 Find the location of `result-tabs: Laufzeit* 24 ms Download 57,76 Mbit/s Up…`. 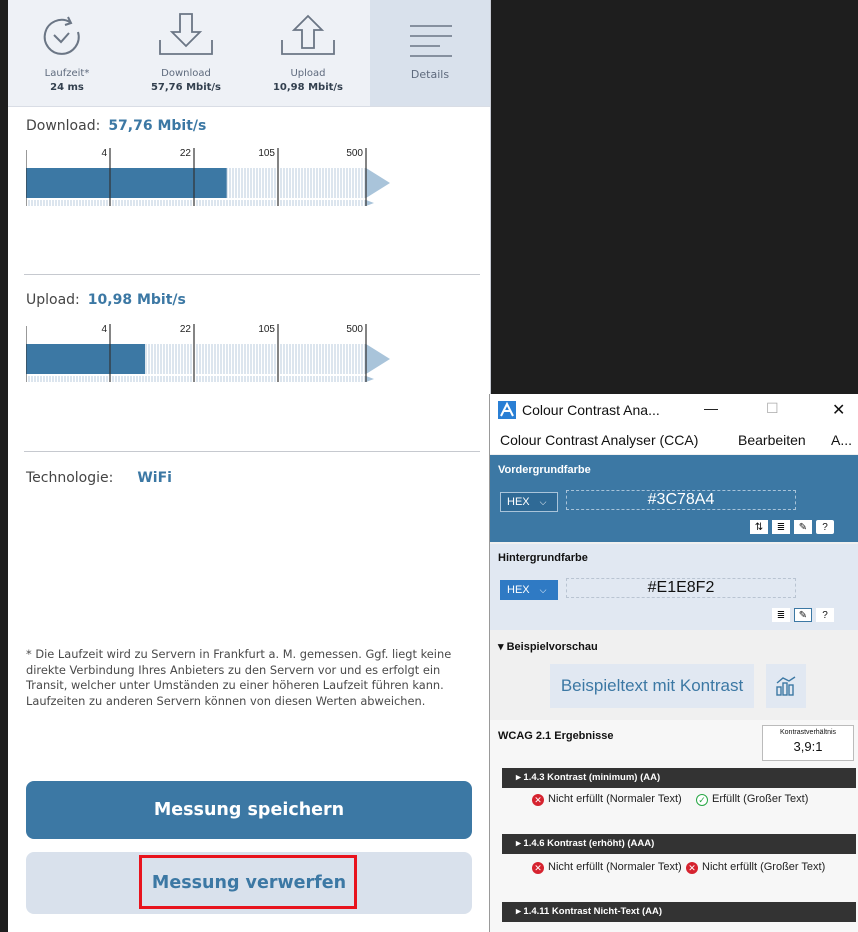

result-tabs: Laufzeit* 24 ms Download 57,76 Mbit/s Up… is located at coordinates (249, 53).